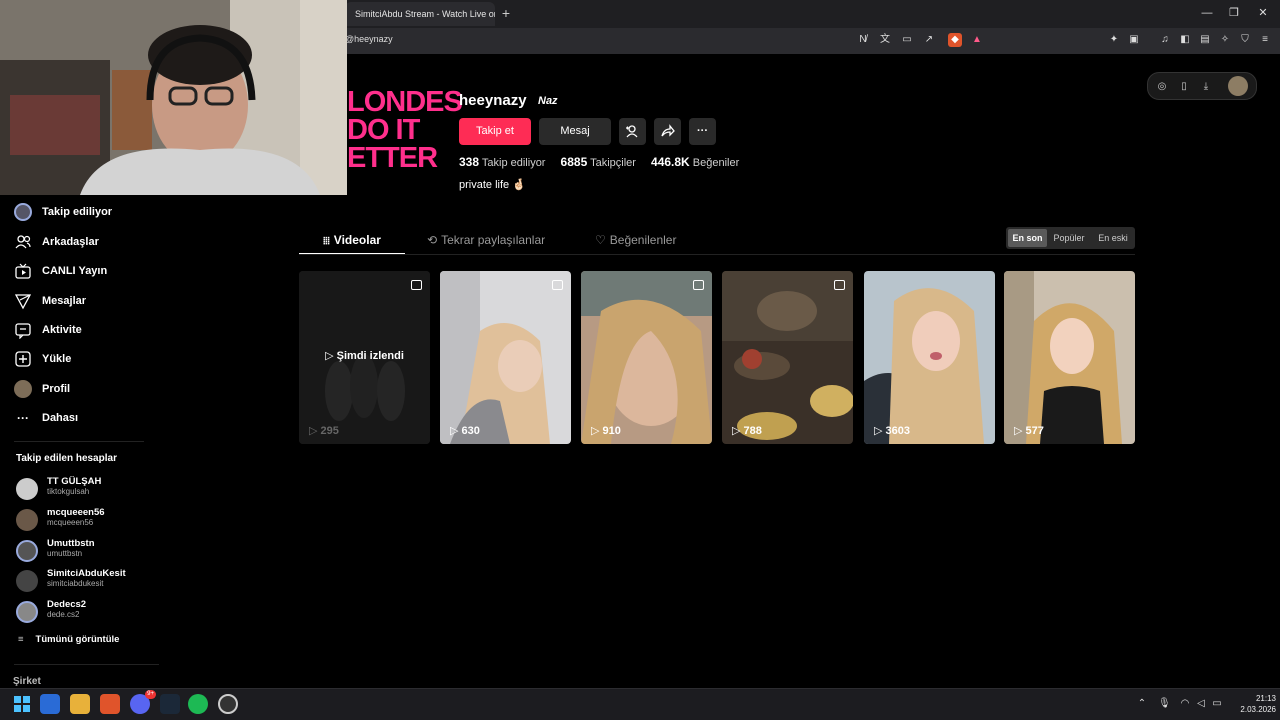  Describe the element at coordinates (646, 357) in the screenshot. I see `video-card: ▷ 910` at that location.